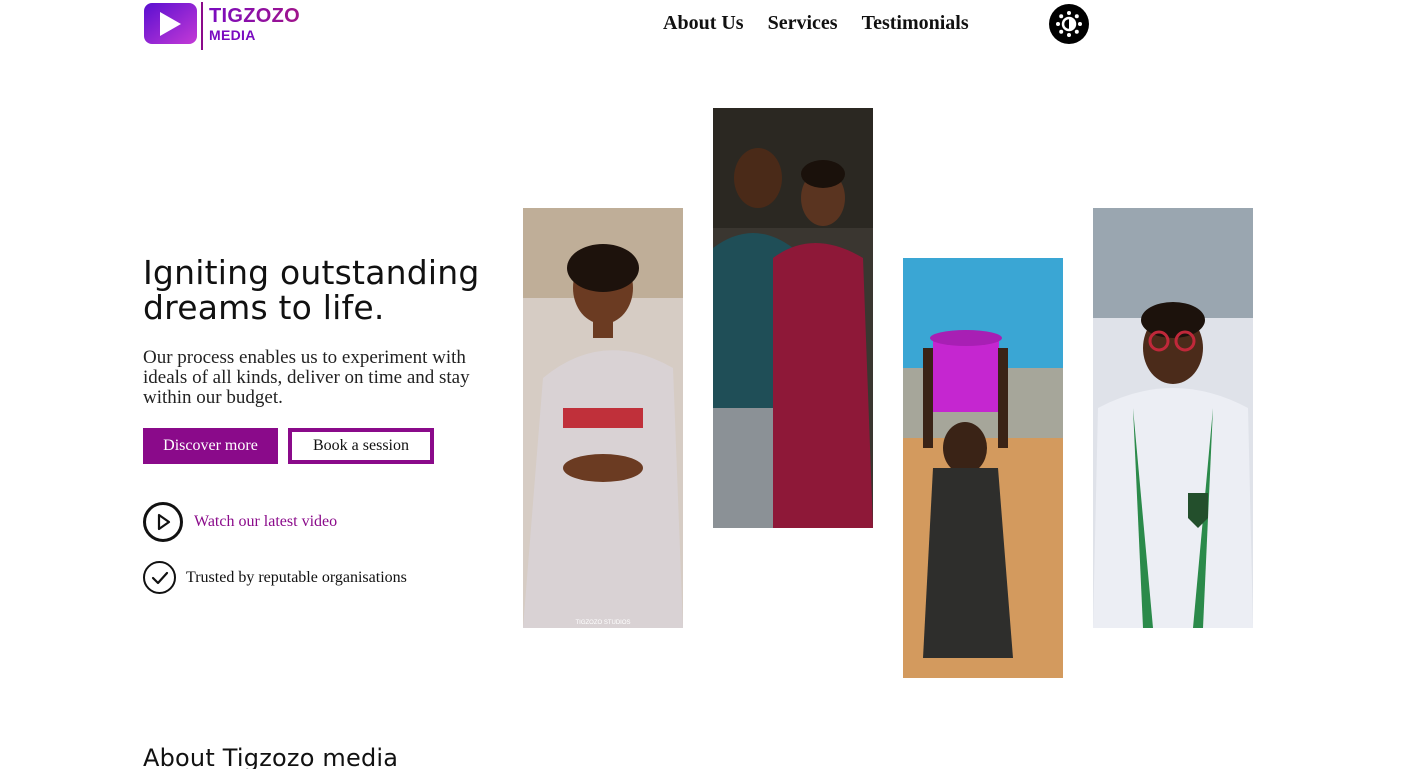  What do you see at coordinates (603, 623) in the screenshot?
I see `photo-watermark: TIGZOZO STUDIOS` at bounding box center [603, 623].